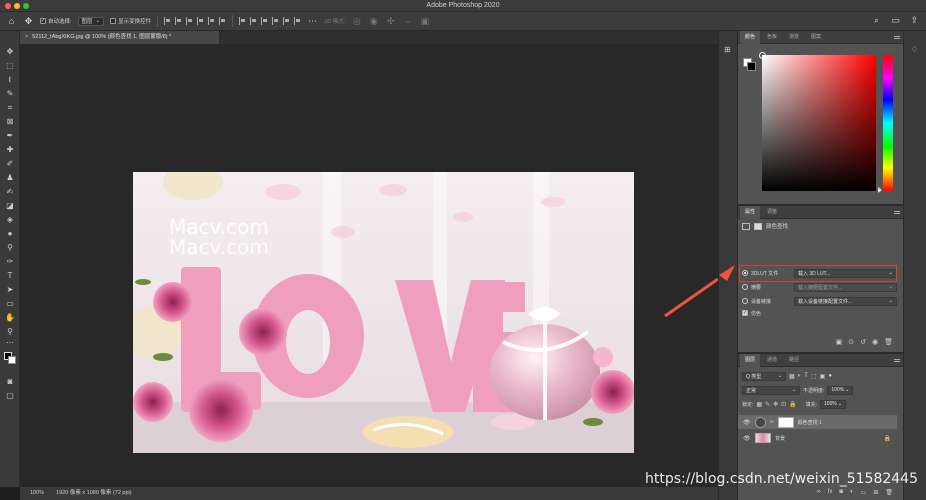  I want to click on document-dimensions: 1920 像素 x 1080 像素 (72 ppi), so click(94, 493).